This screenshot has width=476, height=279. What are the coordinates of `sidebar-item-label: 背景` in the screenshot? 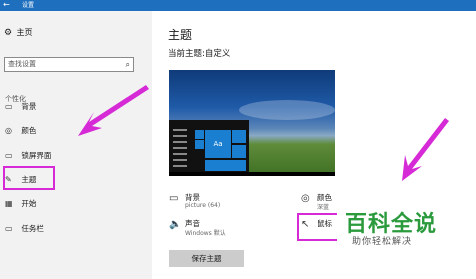 It's located at (29, 106).